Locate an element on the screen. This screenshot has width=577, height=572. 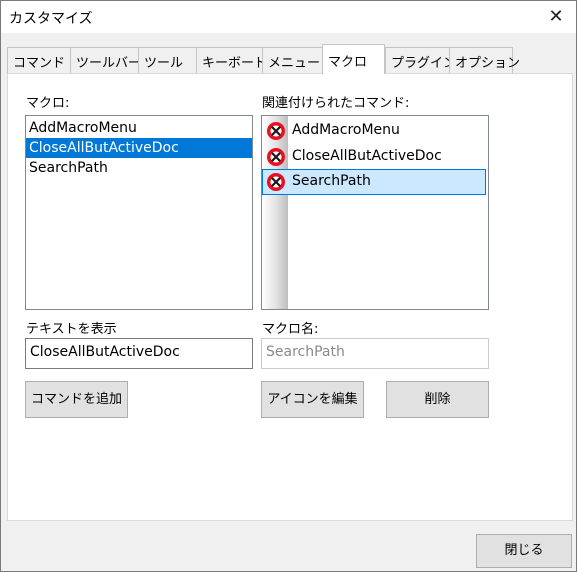
tab-toolbars: ツールバー is located at coordinates (105, 60).